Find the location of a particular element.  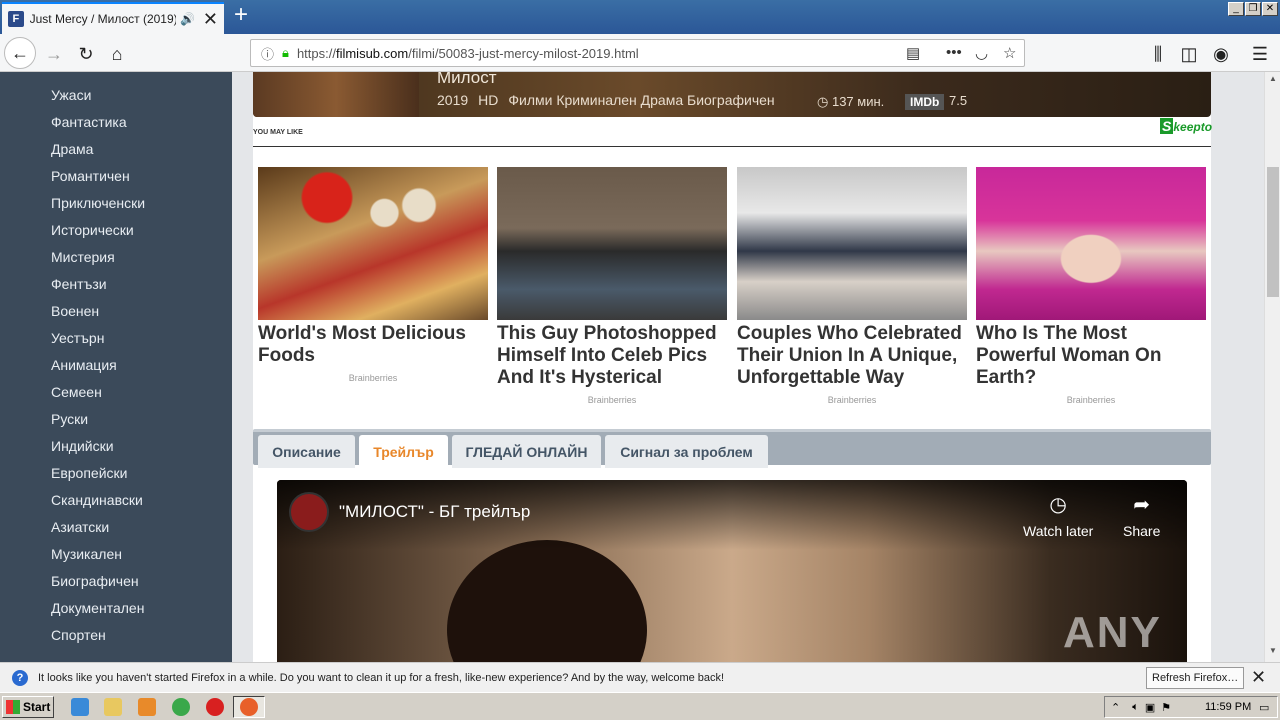

watch-later-label: Watch later is located at coordinates (1058, 531).